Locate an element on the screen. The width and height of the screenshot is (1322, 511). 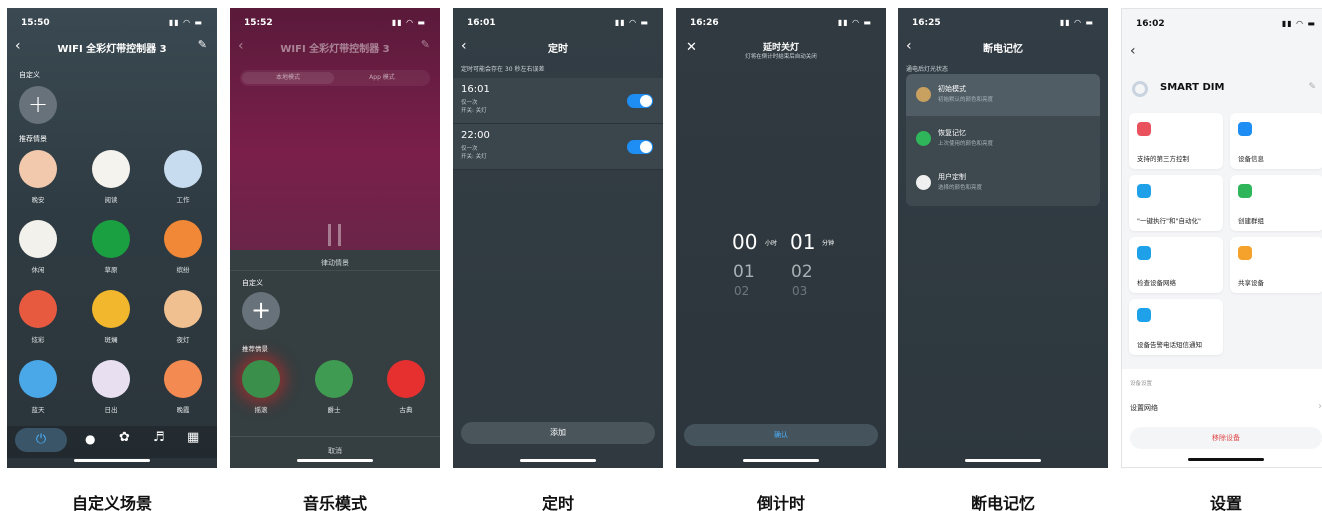
scene-label: 缤纷 is located at coordinates (183, 270).